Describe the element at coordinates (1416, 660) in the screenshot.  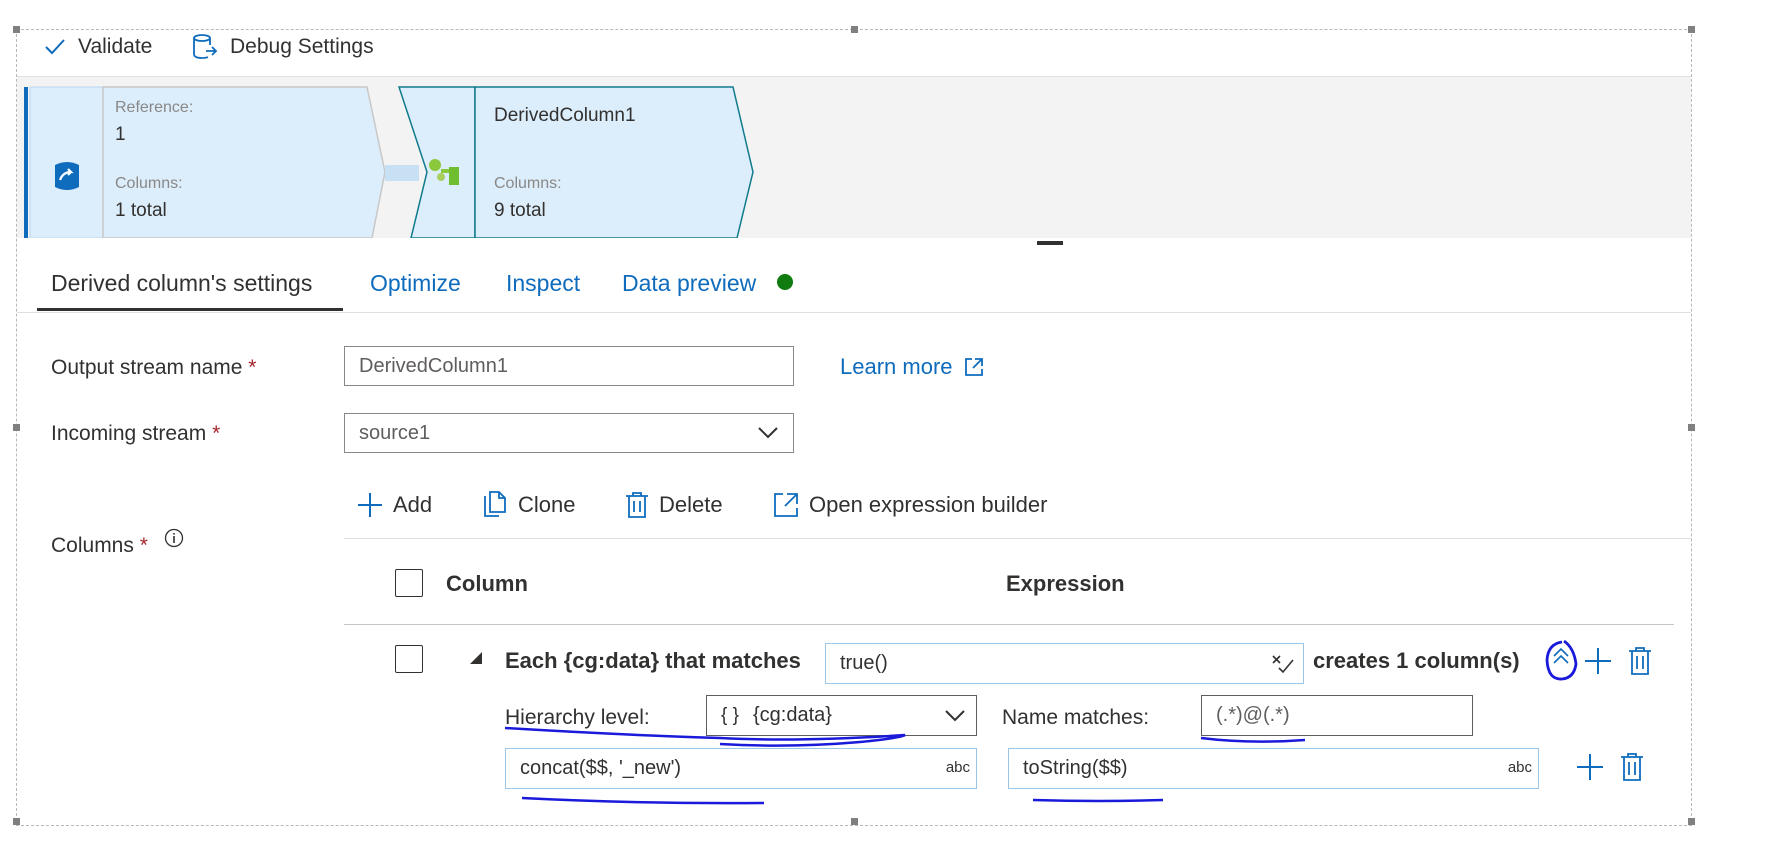
I see `pattern-suffix: creates 1 column(s)` at that location.